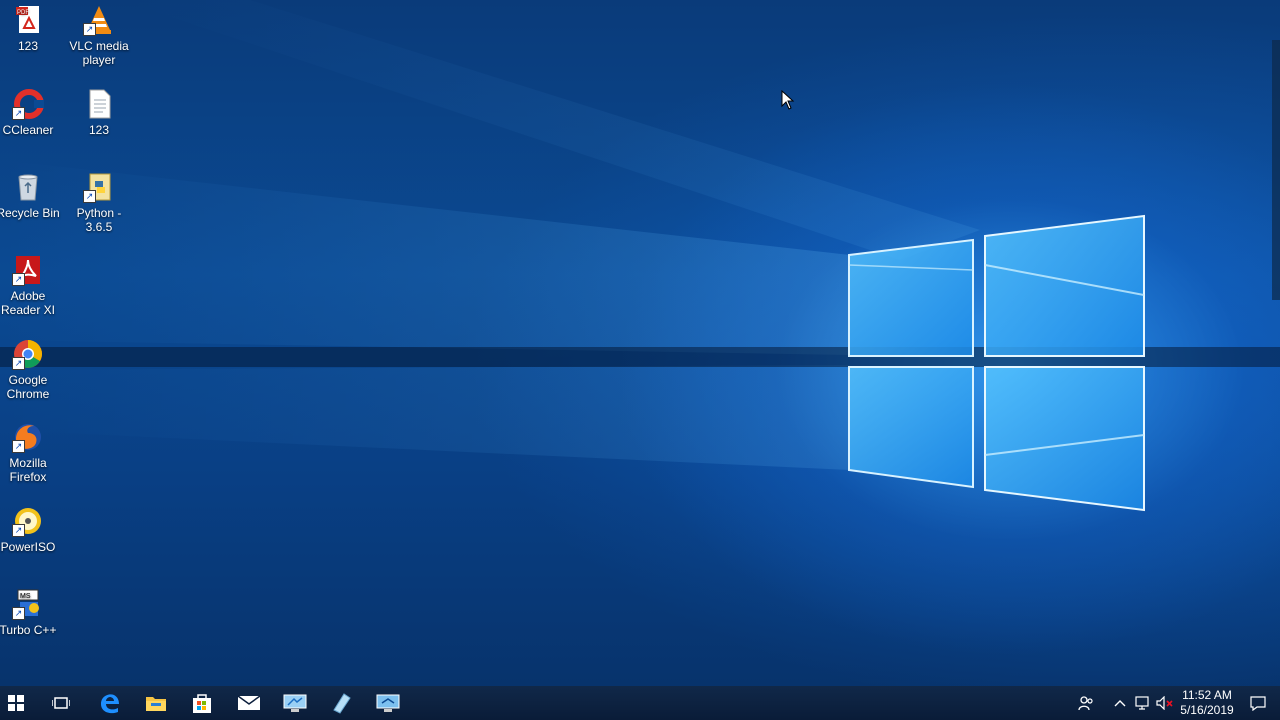  I want to click on file-explorer-icon, so click(156, 704).